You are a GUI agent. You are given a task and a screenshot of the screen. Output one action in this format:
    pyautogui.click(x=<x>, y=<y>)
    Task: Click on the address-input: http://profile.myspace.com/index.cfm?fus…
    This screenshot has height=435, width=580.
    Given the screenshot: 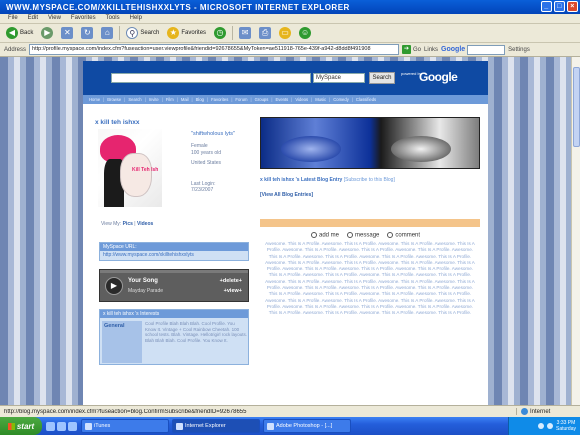 What is the action you would take?
    pyautogui.click(x=214, y=49)
    